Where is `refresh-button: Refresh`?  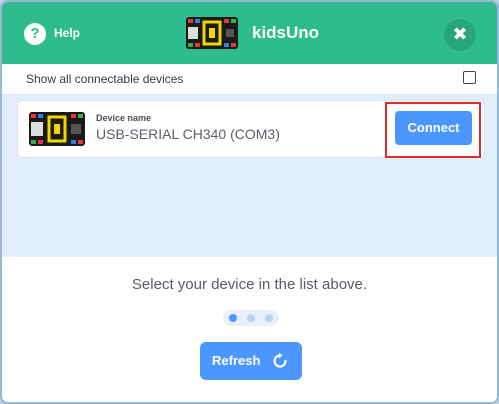
refresh-button: Refresh is located at coordinates (251, 361).